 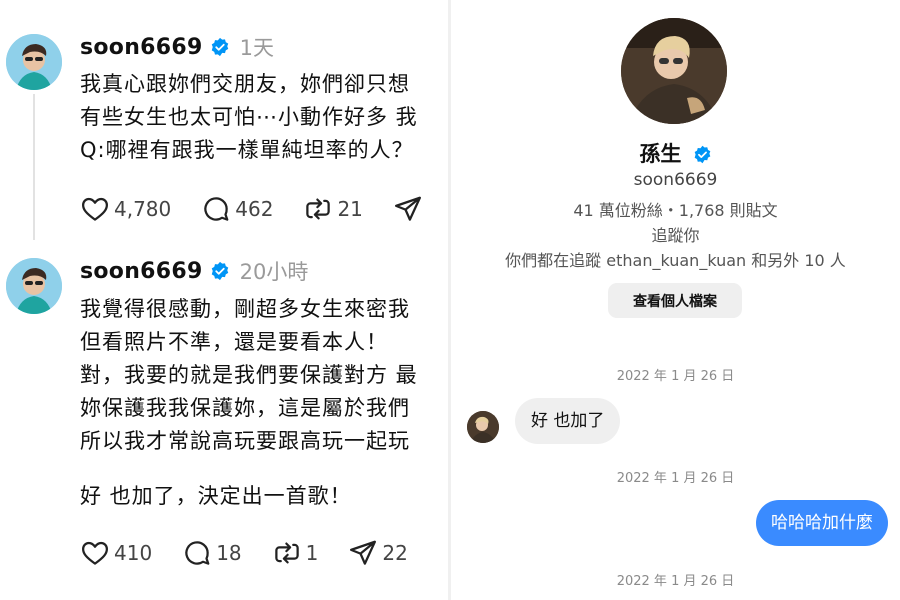 I want to click on incoming-message-bubble: 好 也加了, so click(x=568, y=421).